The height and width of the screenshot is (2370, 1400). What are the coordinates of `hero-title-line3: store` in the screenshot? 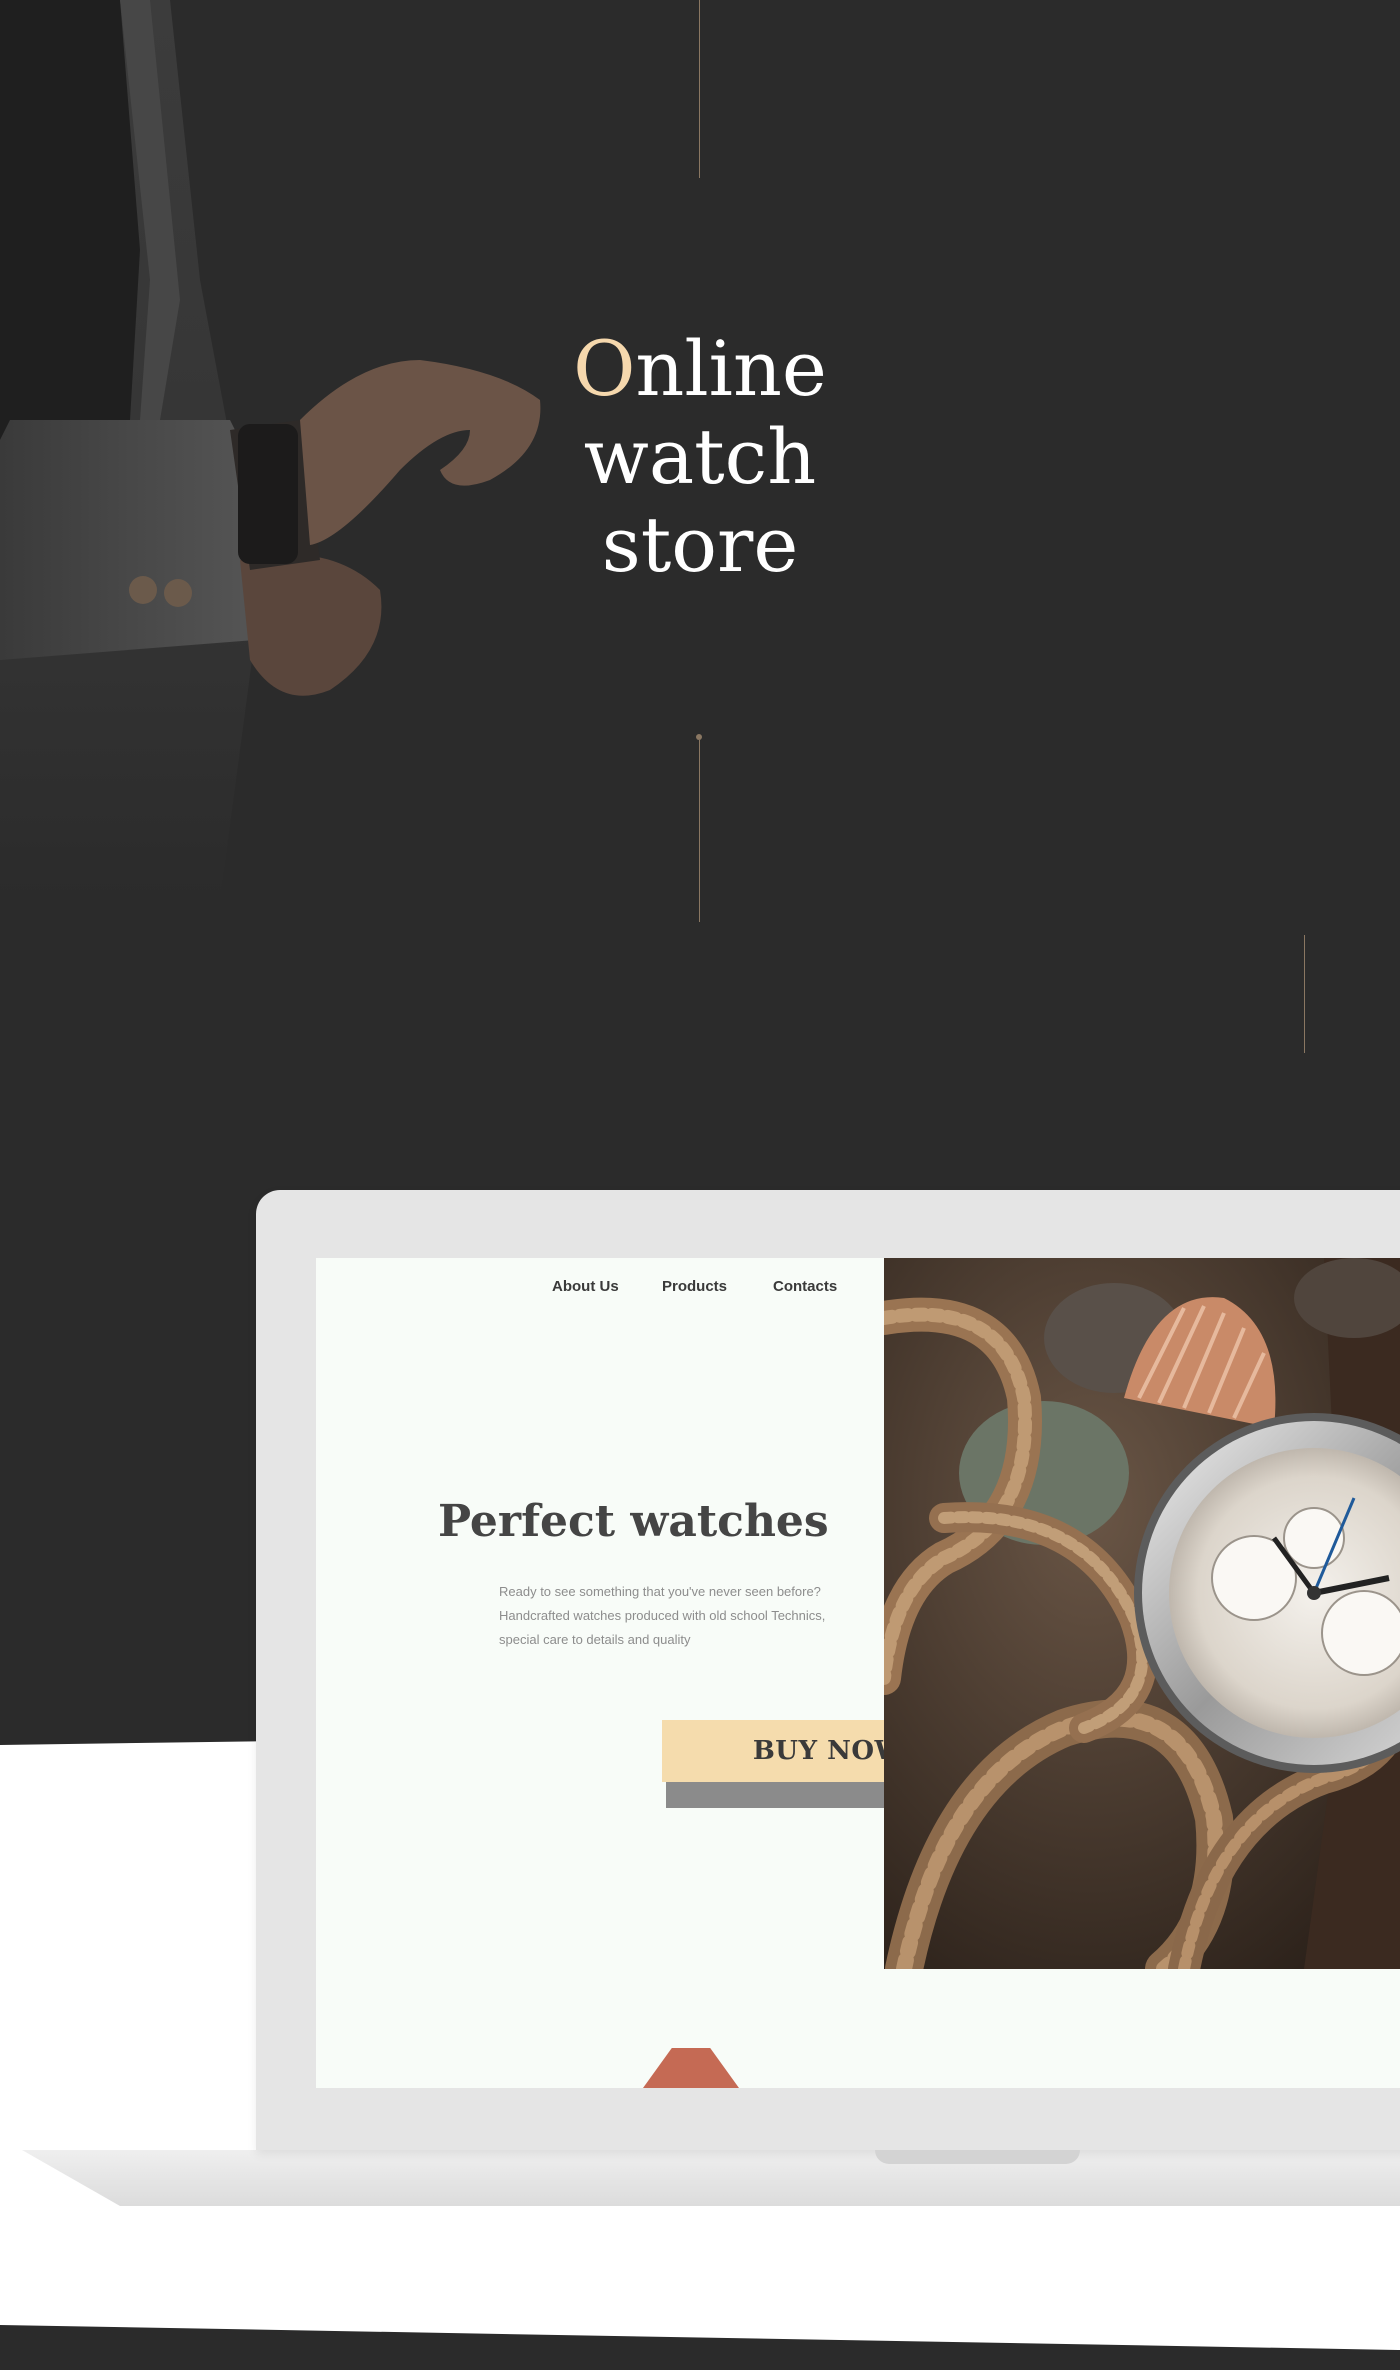 It's located at (700, 544).